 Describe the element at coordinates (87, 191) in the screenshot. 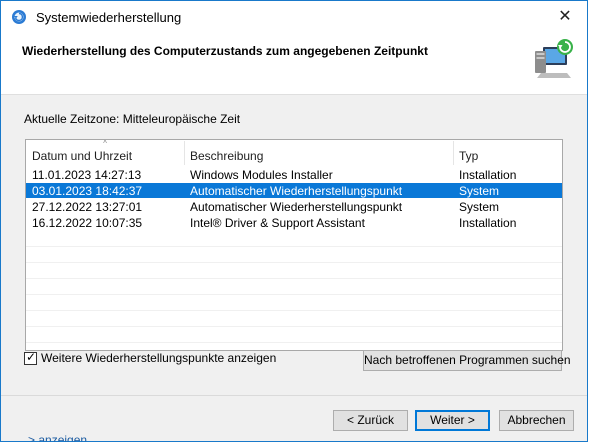

I see `cell-date: 03.01.2023 18:42:37` at that location.